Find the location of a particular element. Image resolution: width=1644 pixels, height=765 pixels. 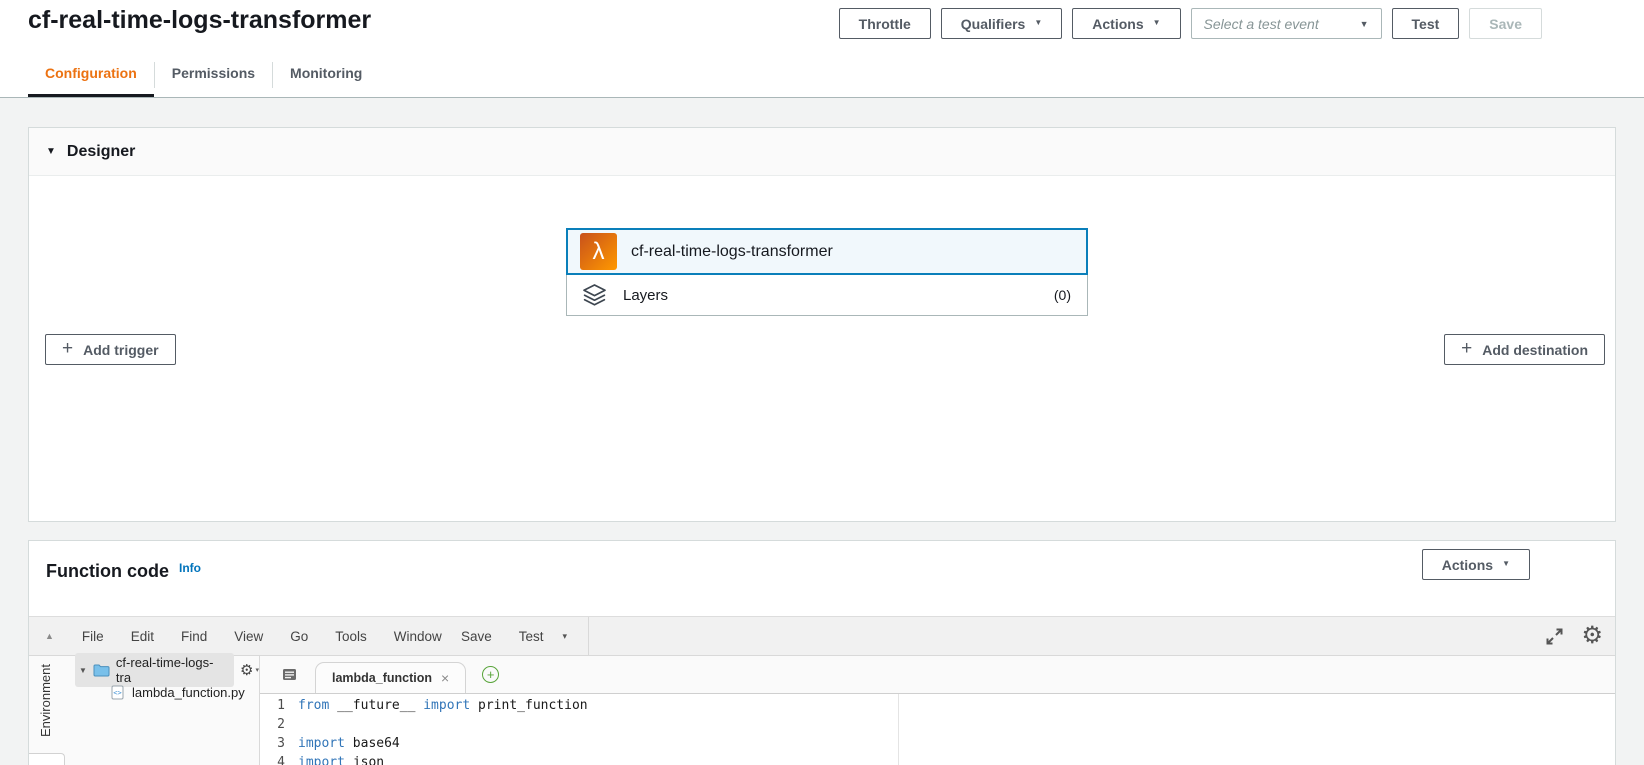

menu-item-view: View is located at coordinates (248, 636).